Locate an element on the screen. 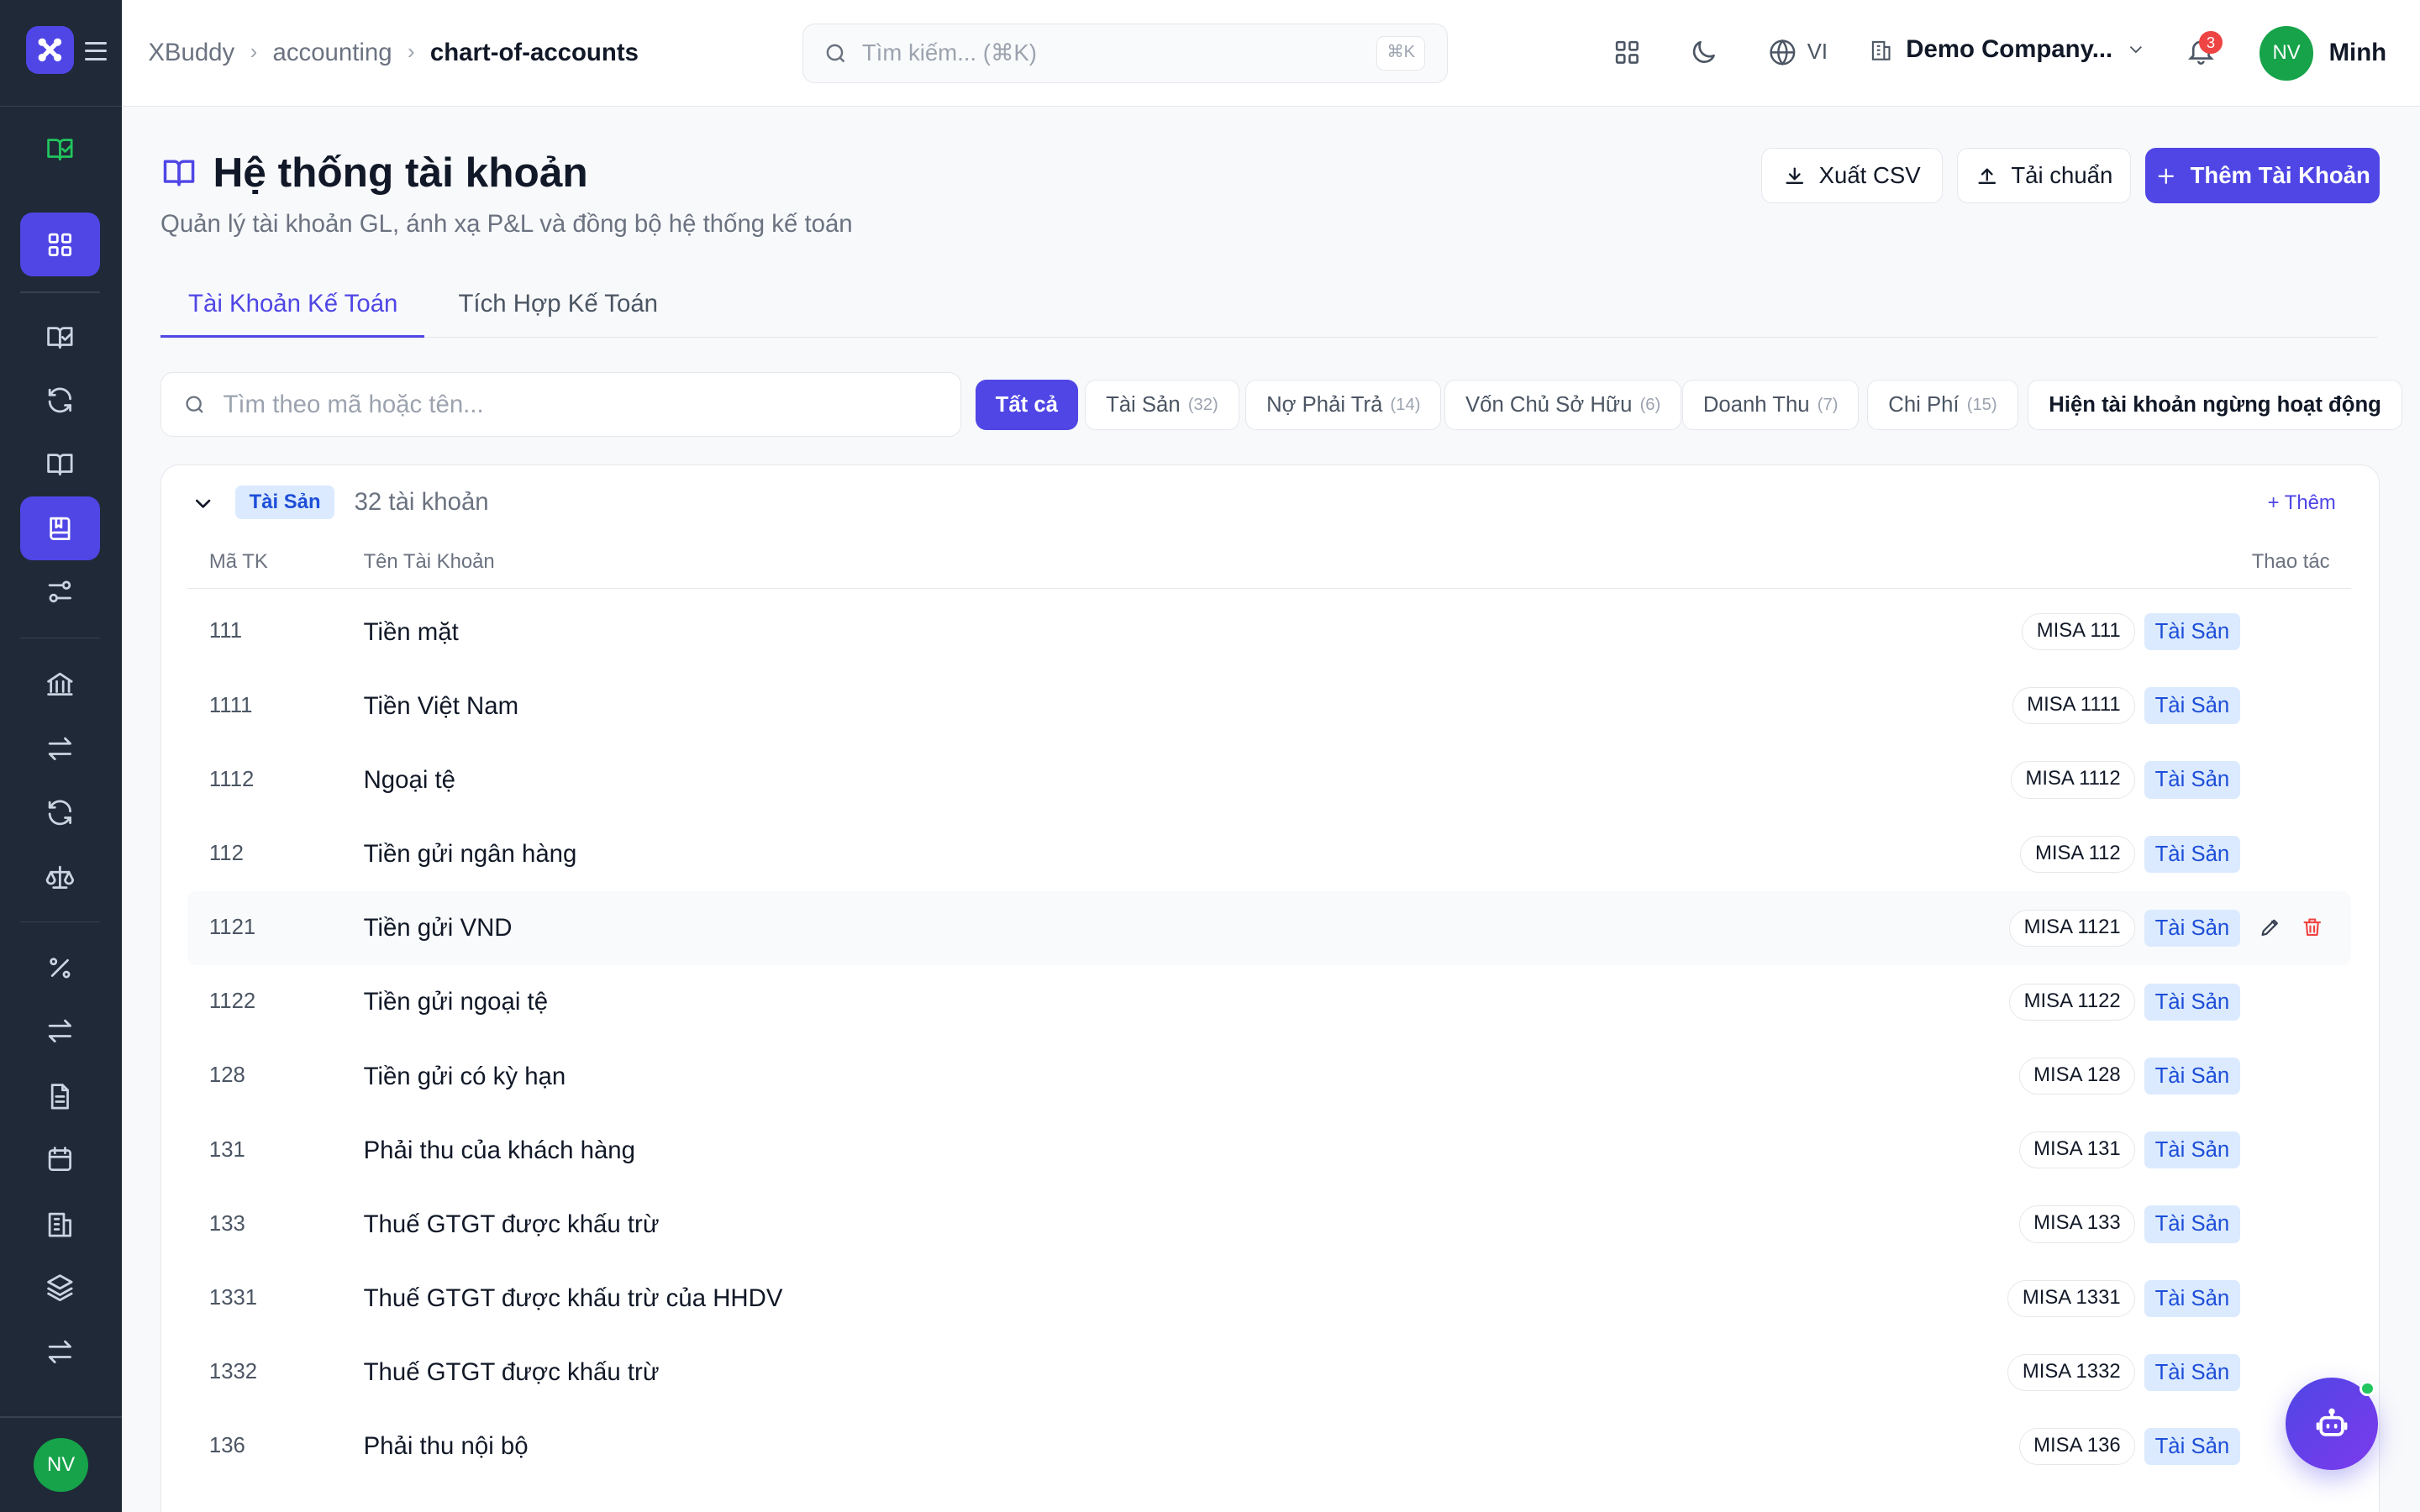 The height and width of the screenshot is (1512, 2420). account-code: 131 is located at coordinates (226, 1149).